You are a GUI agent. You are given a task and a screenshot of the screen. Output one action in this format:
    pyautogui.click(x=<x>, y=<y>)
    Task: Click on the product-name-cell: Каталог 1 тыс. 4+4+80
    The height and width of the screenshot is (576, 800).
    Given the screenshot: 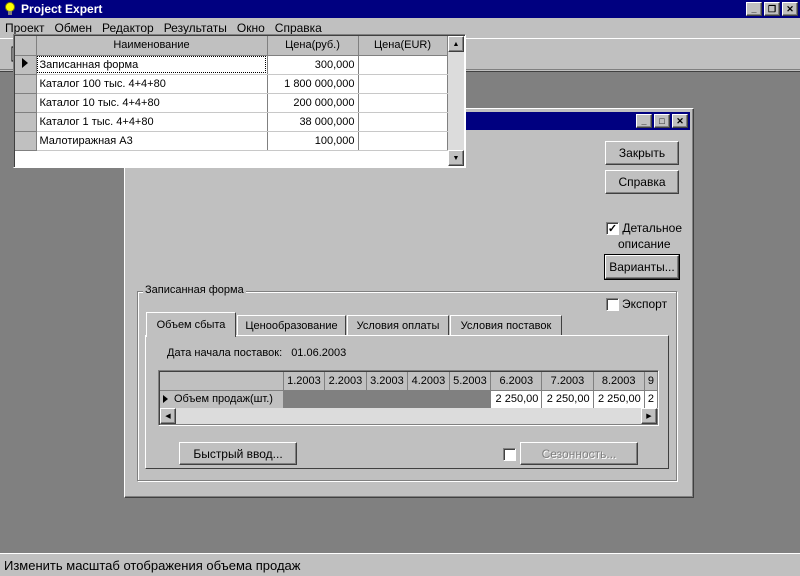 What is the action you would take?
    pyautogui.click(x=152, y=122)
    